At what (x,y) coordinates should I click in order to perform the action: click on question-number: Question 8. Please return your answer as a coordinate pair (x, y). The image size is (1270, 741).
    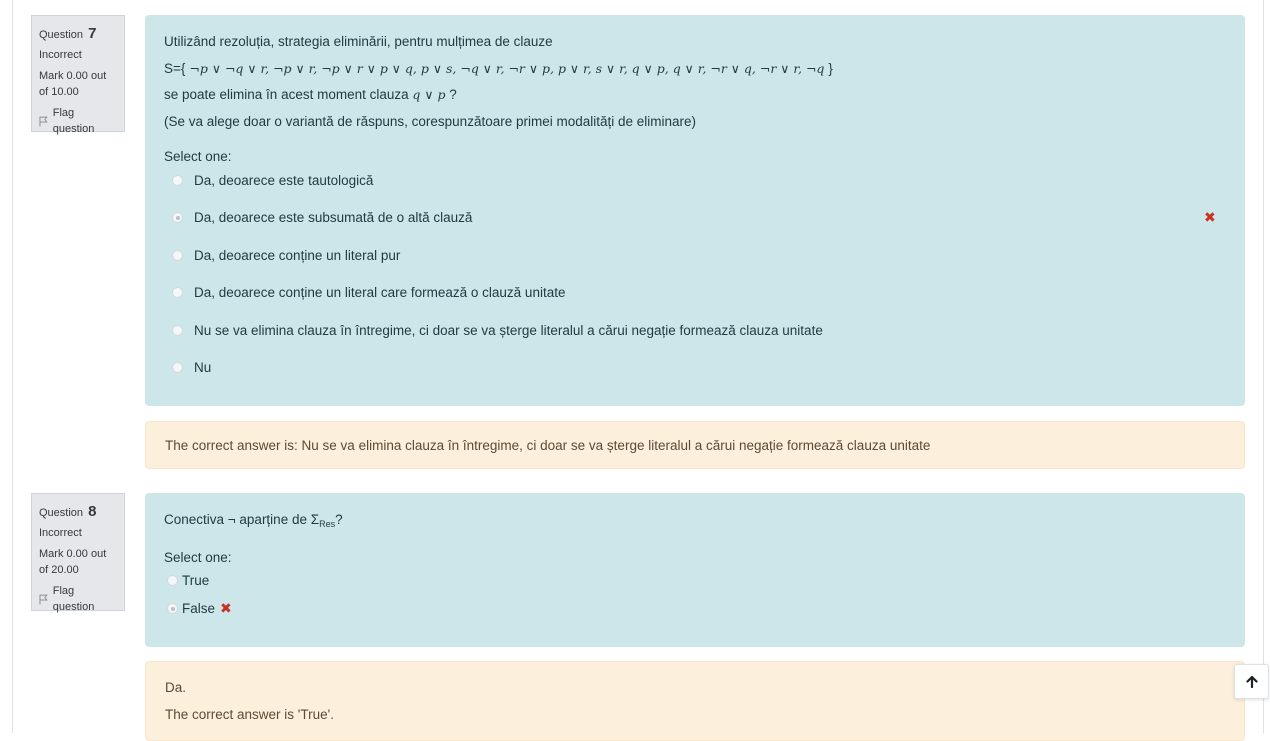
    Looking at the image, I should click on (68, 511).